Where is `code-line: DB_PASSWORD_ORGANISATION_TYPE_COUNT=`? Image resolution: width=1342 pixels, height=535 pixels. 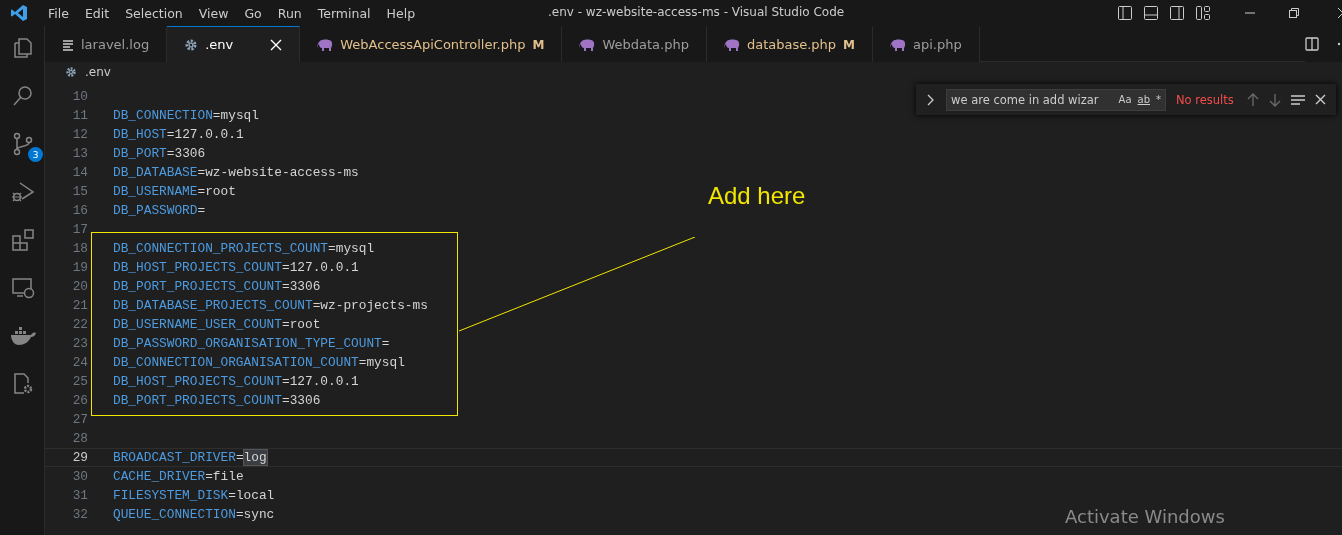
code-line: DB_PASSWORD_ORGANISATION_TYPE_COUNT= is located at coordinates (251, 343).